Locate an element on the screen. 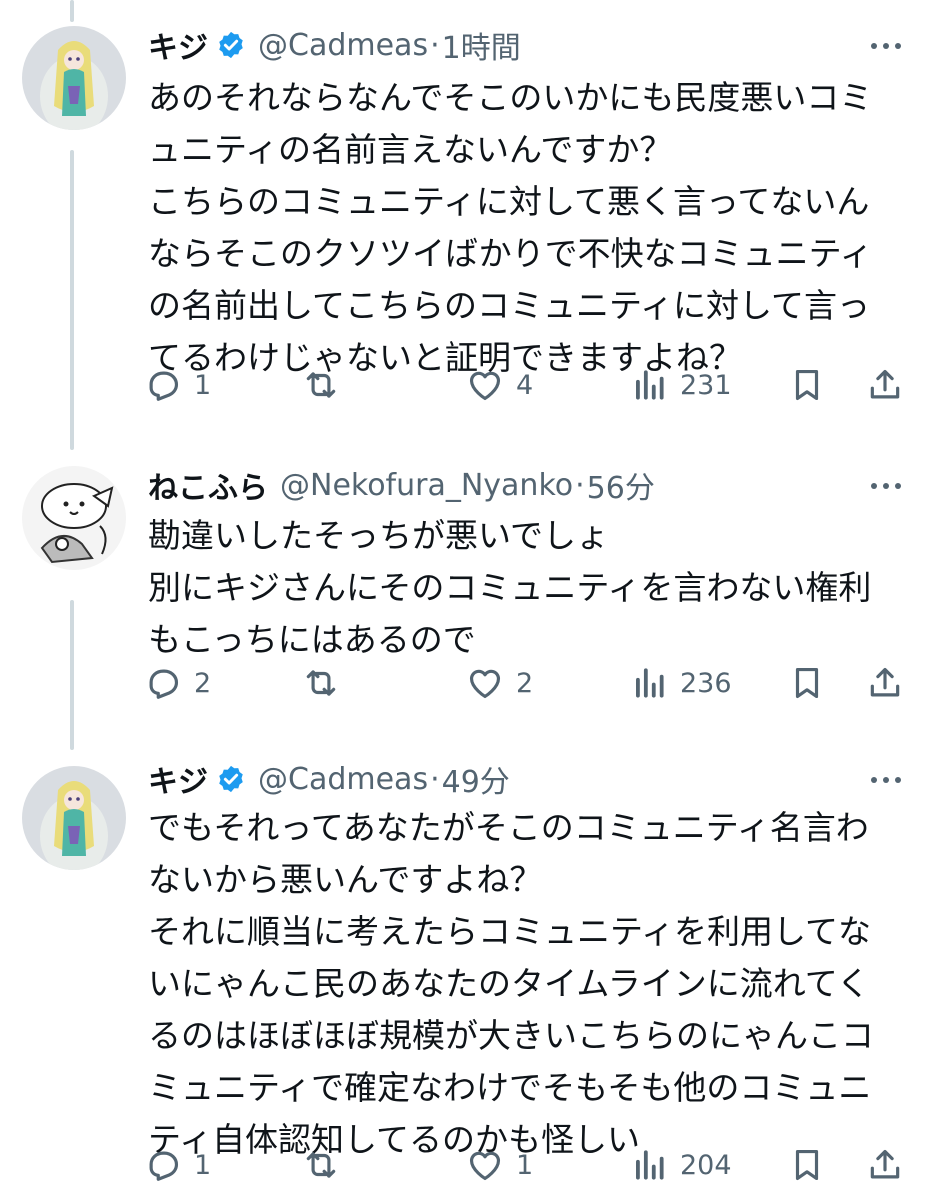  text-line: いにゃんこ民のあなたのタイムラインに流れてく is located at coordinates (509, 983).